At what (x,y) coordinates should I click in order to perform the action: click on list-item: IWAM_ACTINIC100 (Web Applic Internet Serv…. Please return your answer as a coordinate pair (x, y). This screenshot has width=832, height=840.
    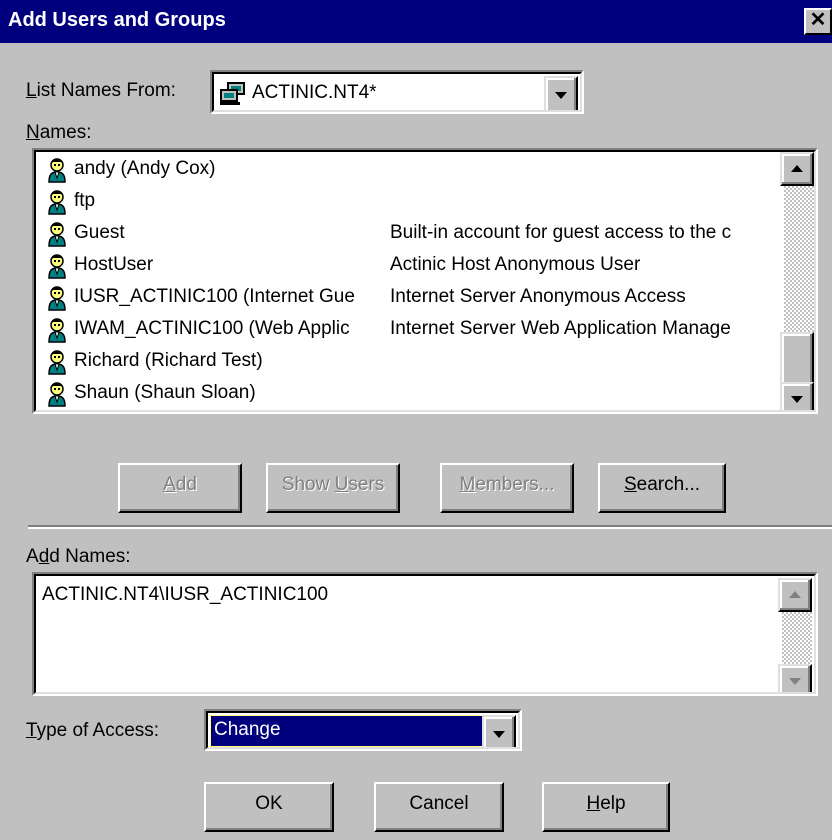
    Looking at the image, I should click on (414, 329).